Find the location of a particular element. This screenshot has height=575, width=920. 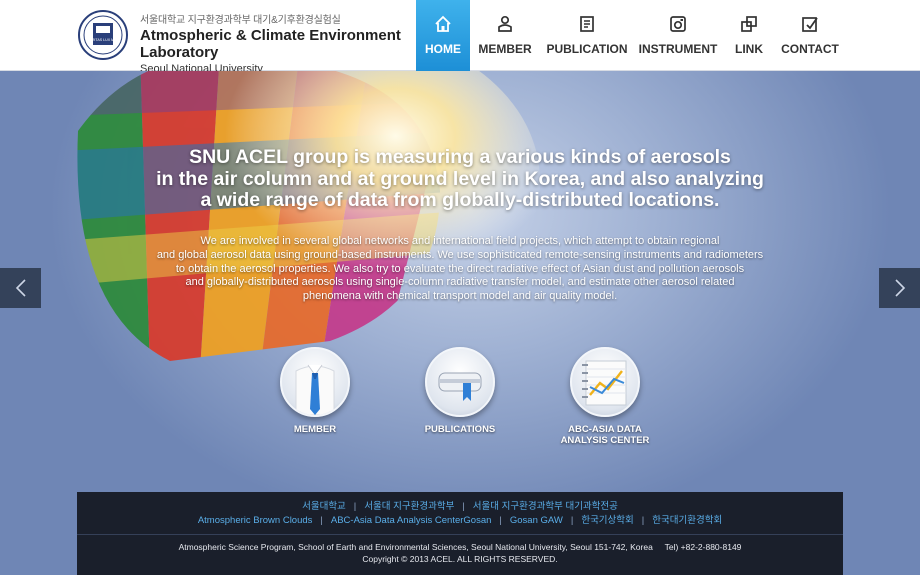

footer-link: 서울대 지구환경과학부 대기과학전공 is located at coordinates (545, 506).